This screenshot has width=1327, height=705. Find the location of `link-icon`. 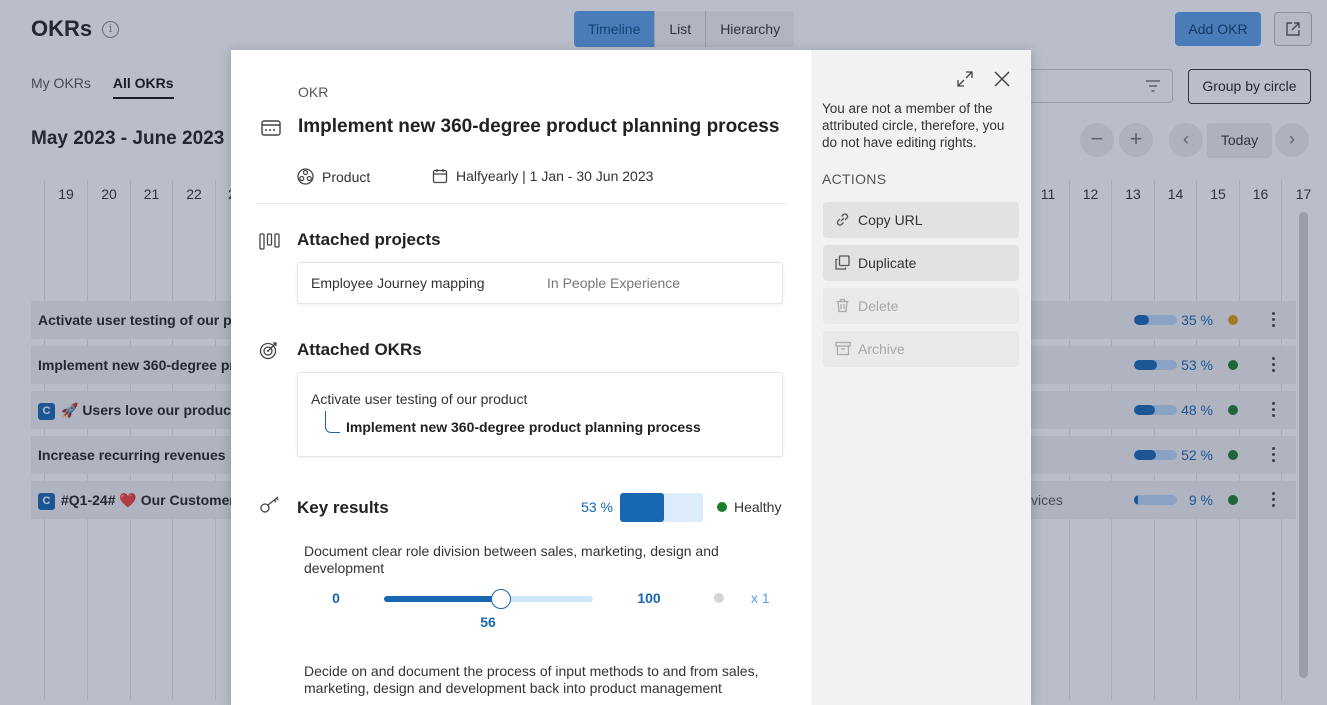

link-icon is located at coordinates (842, 219).